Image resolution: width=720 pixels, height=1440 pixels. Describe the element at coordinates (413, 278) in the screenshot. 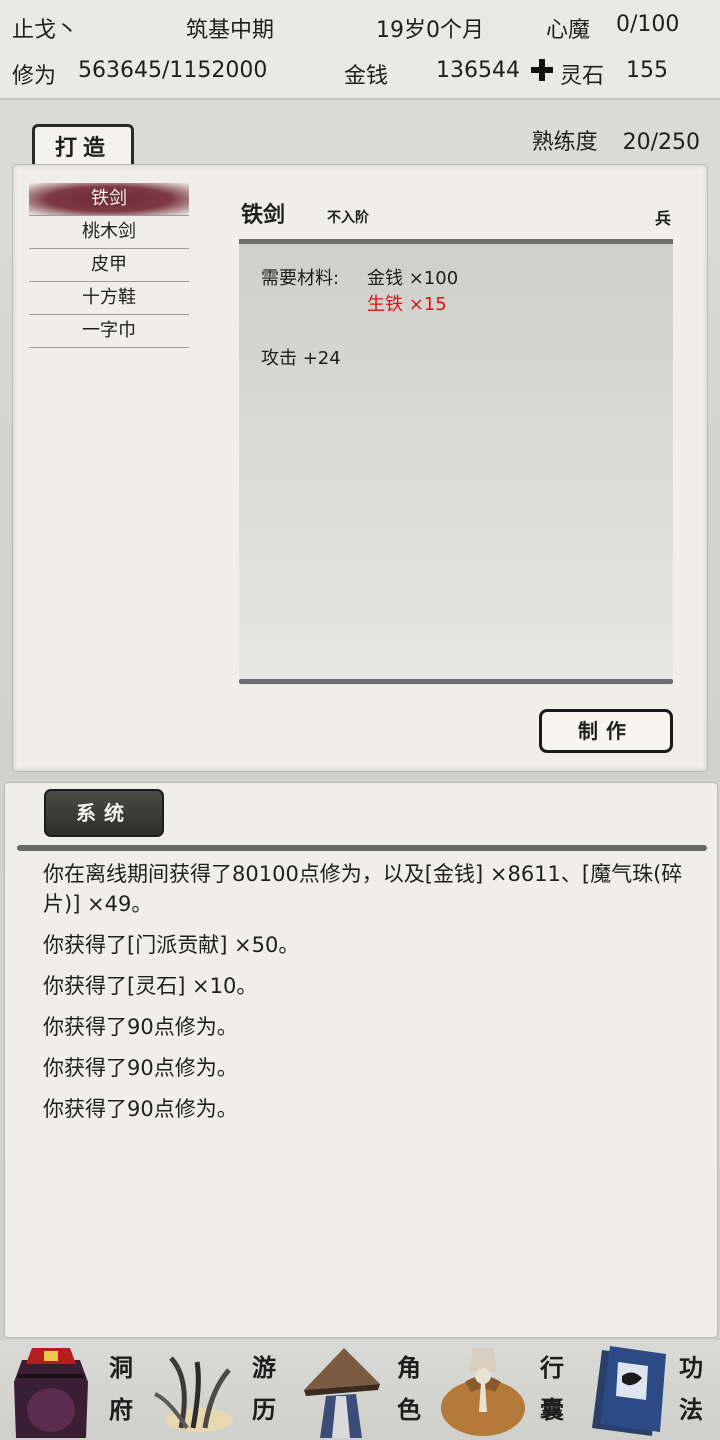

I see `material-money: 金钱 ×100` at that location.